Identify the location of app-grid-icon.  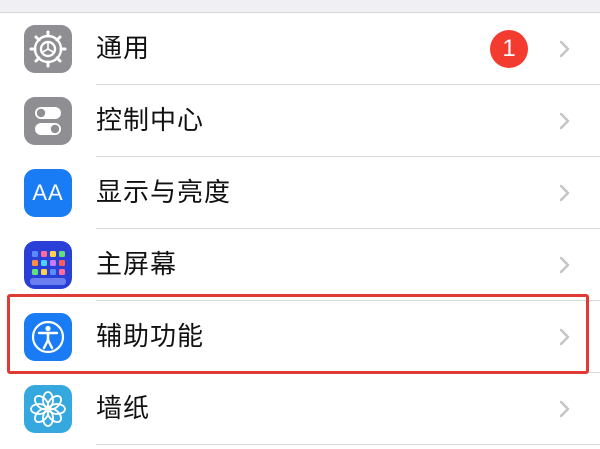
(48, 265).